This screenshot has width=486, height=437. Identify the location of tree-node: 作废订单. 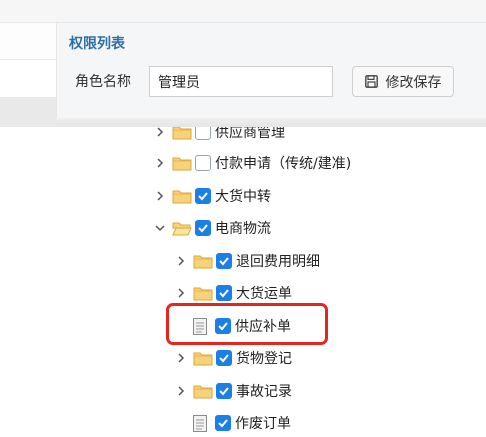
(240, 422).